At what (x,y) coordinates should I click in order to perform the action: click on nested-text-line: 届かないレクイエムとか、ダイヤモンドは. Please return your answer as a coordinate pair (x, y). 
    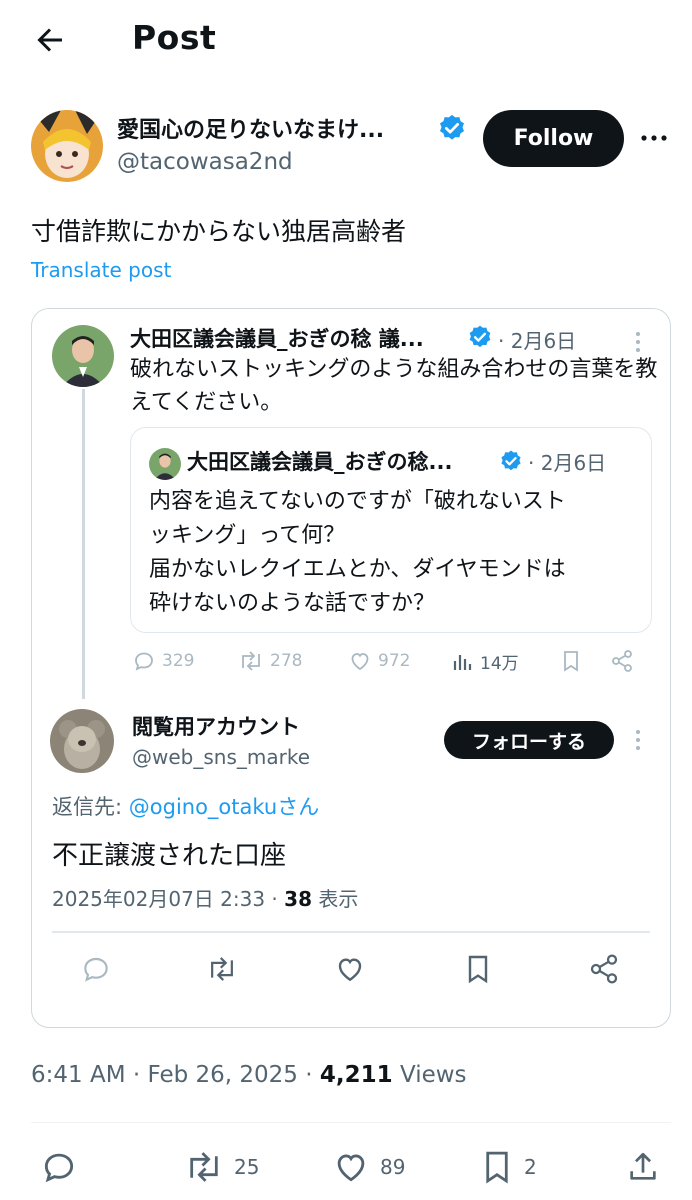
    Looking at the image, I should click on (357, 569).